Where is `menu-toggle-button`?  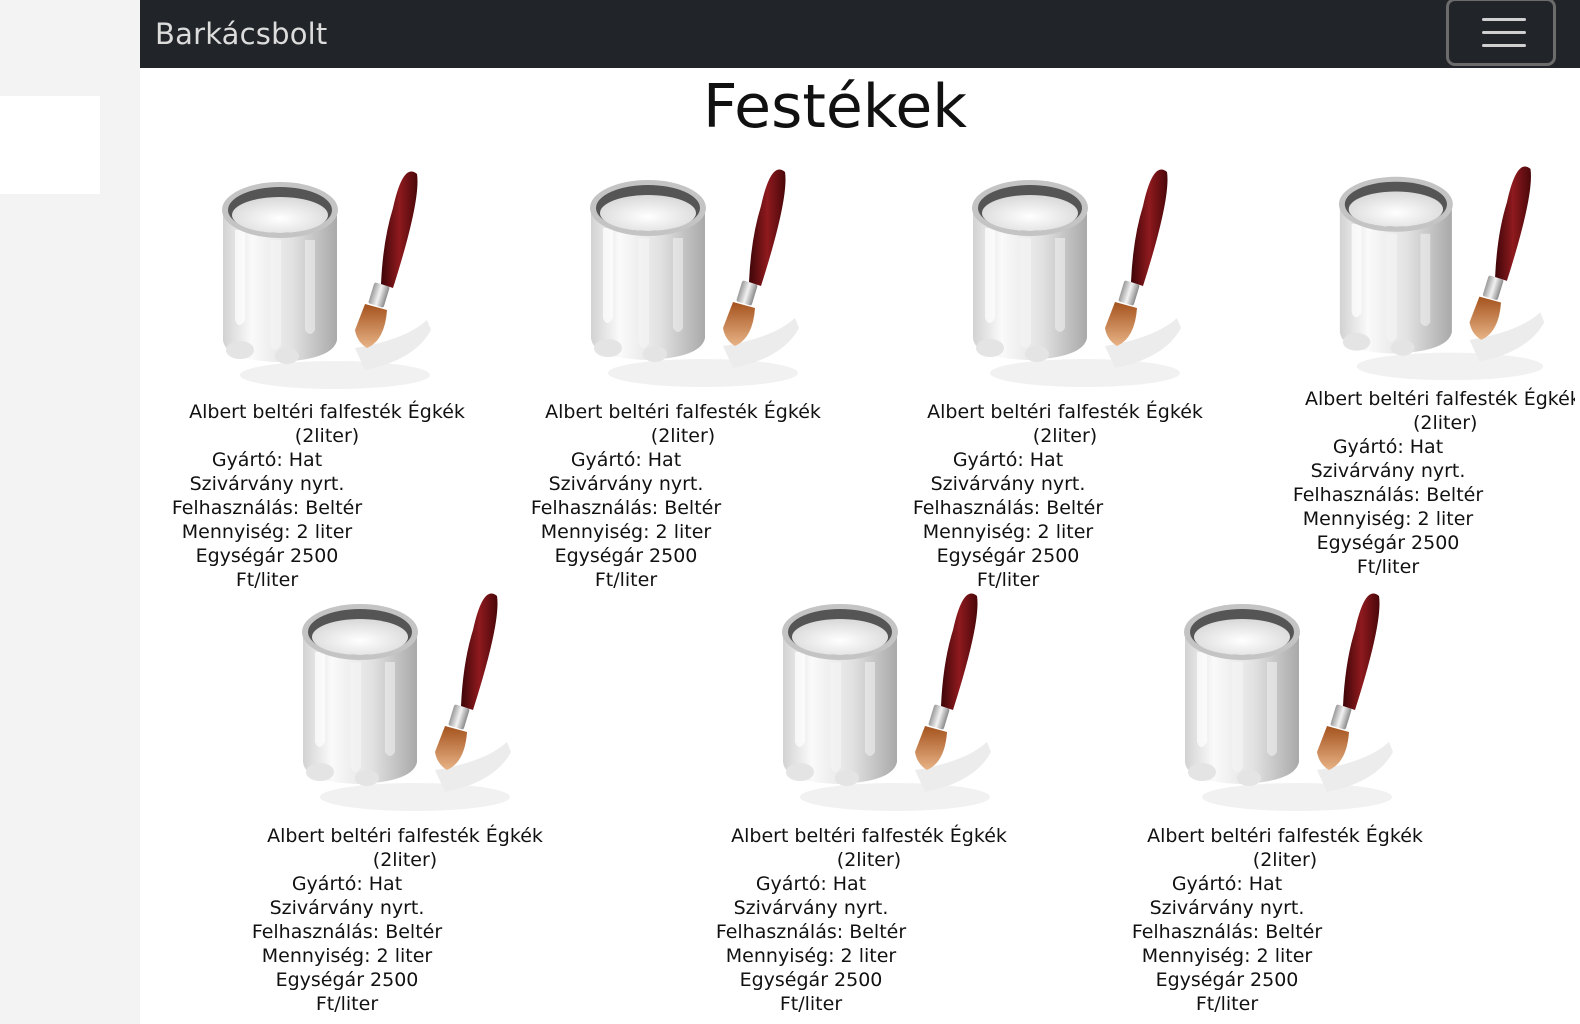
menu-toggle-button is located at coordinates (1501, 33).